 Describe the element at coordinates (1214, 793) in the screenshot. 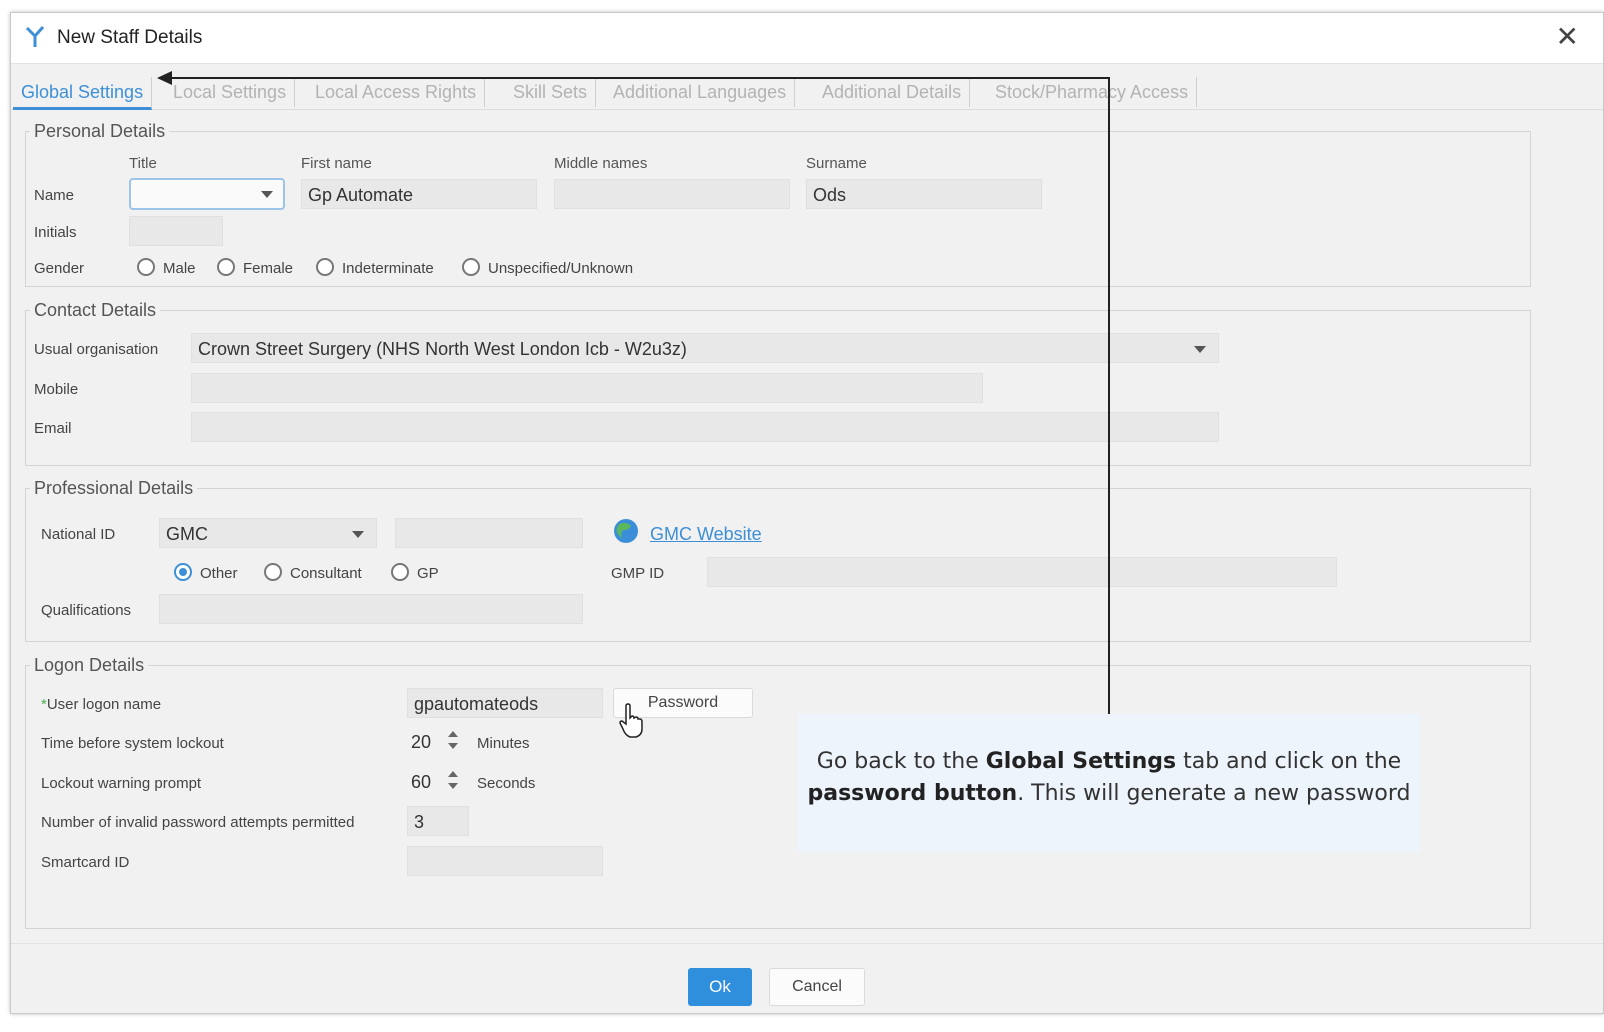

I see `callout-text-3: . This will generate a new password` at that location.